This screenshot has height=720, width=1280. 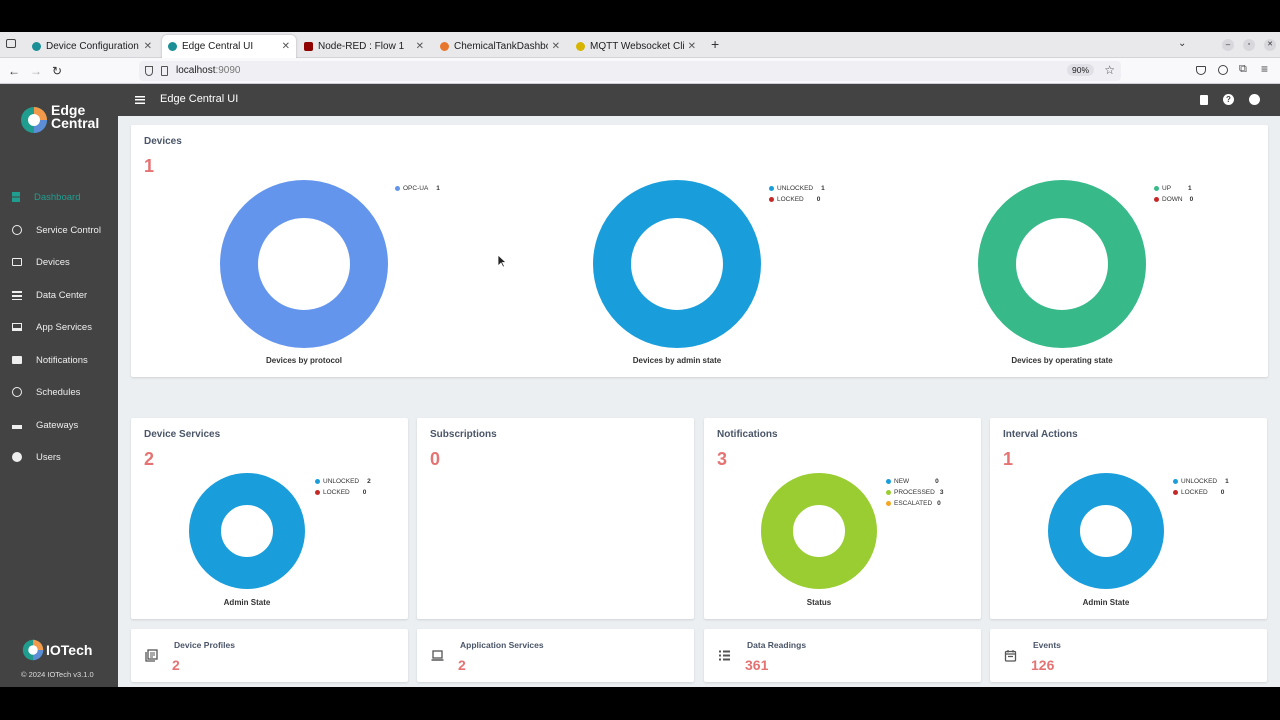 What do you see at coordinates (1062, 264) in the screenshot?
I see `donut-chart-operating-state` at bounding box center [1062, 264].